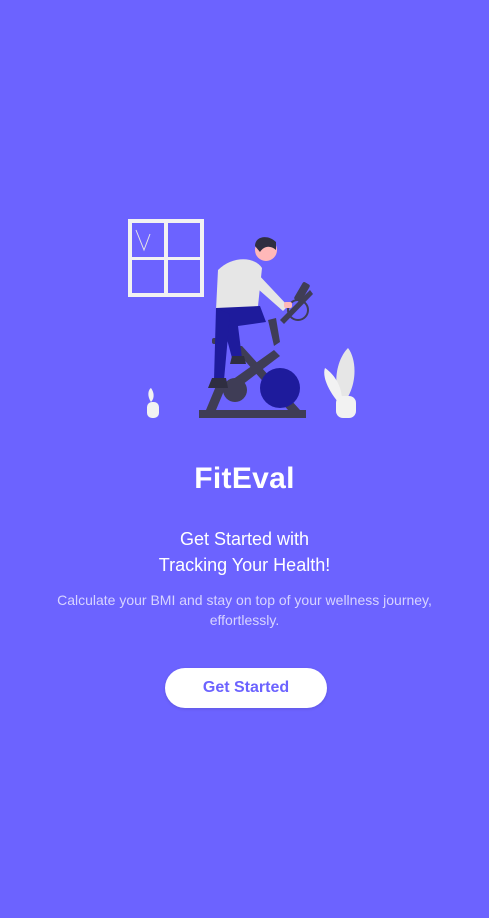 The height and width of the screenshot is (918, 489). Describe the element at coordinates (246, 688) in the screenshot. I see `get-started-button: Get Started` at that location.